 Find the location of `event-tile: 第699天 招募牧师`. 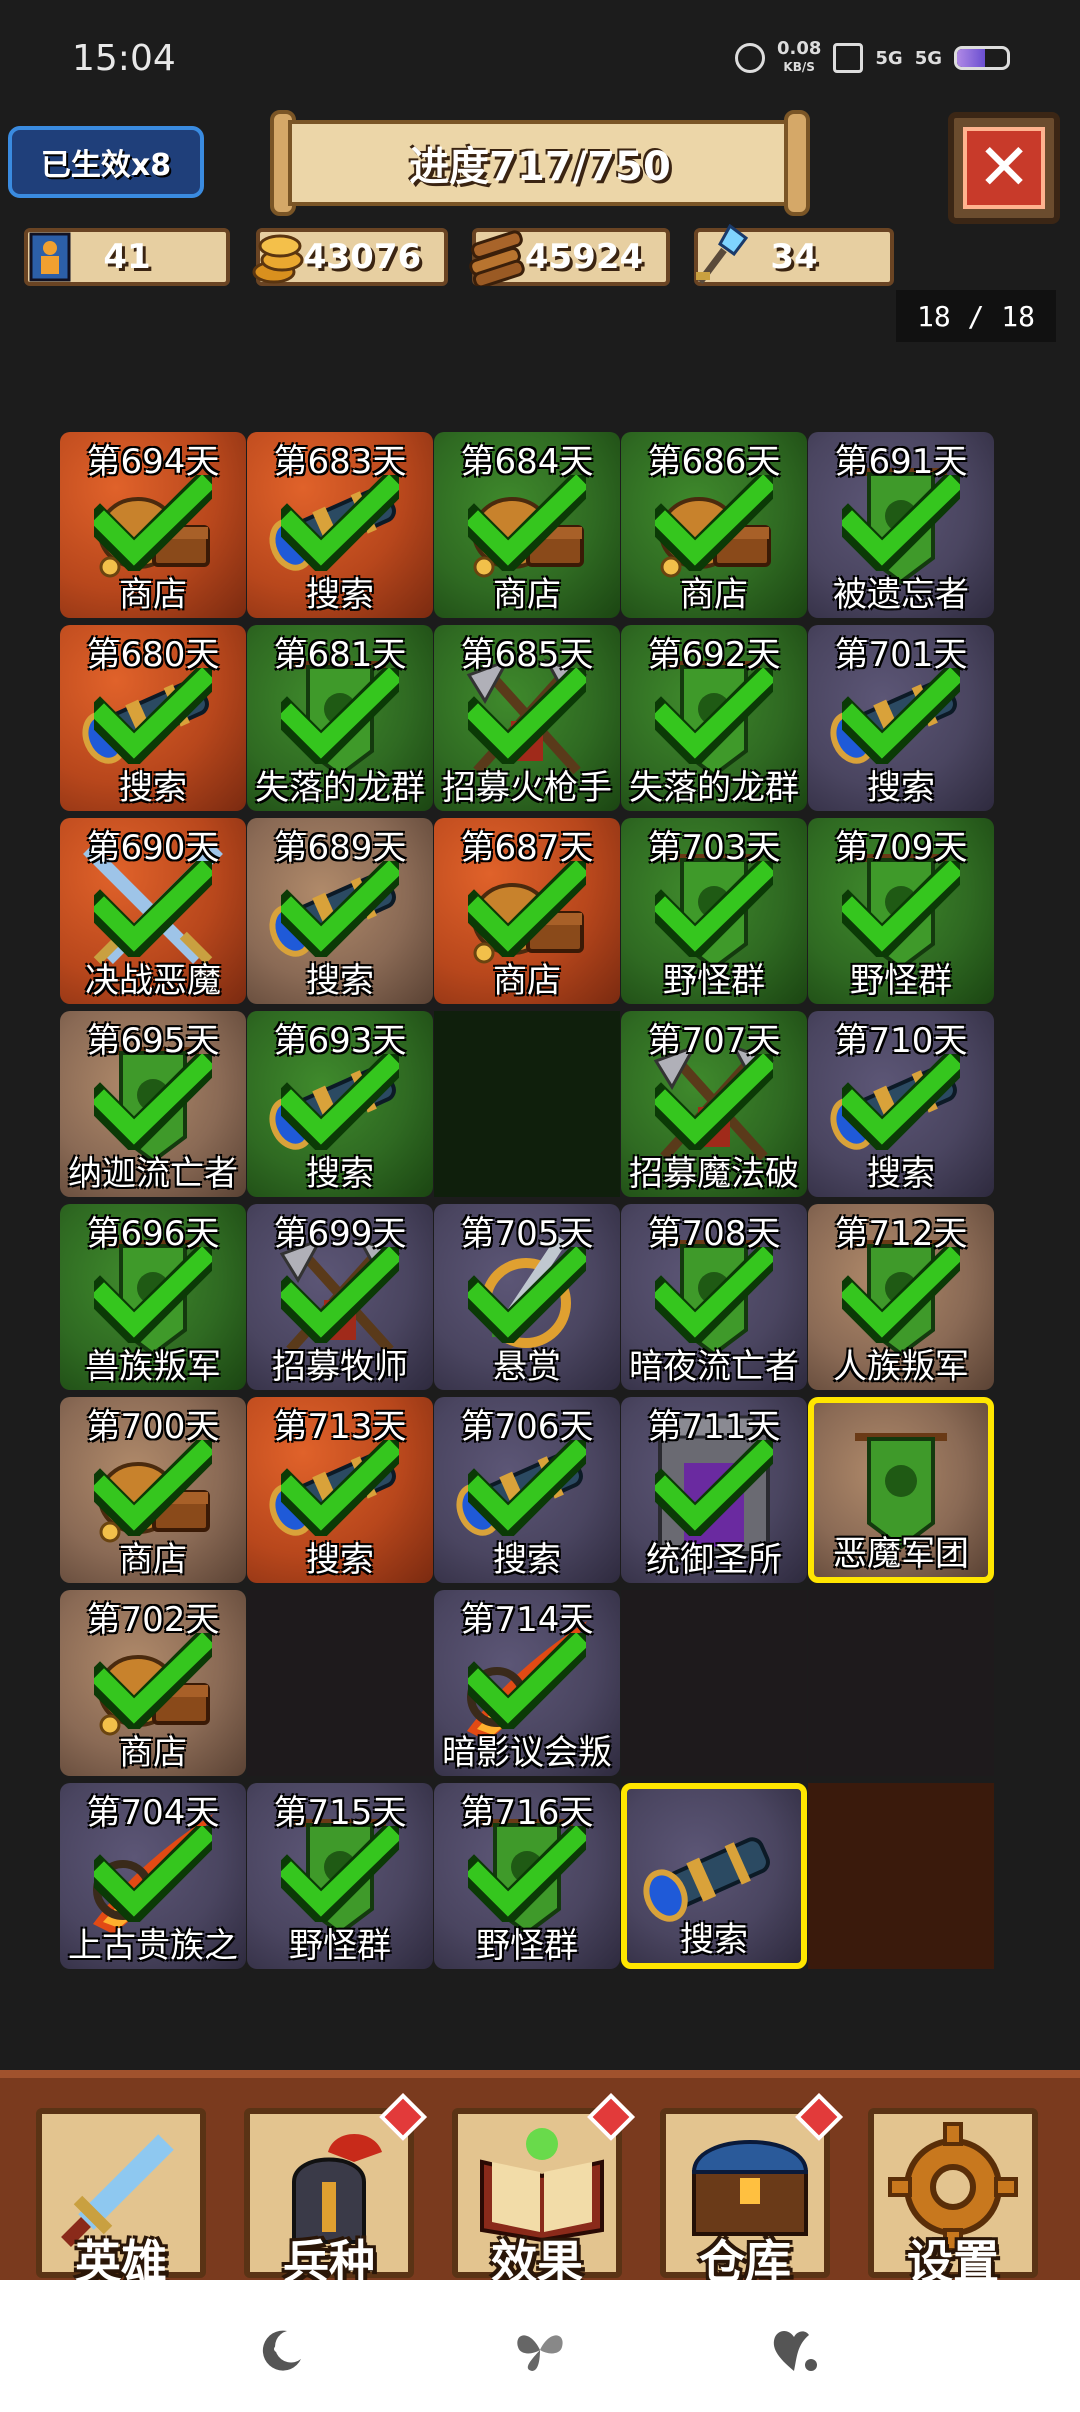

event-tile: 第699天 招募牧师 is located at coordinates (340, 1297).